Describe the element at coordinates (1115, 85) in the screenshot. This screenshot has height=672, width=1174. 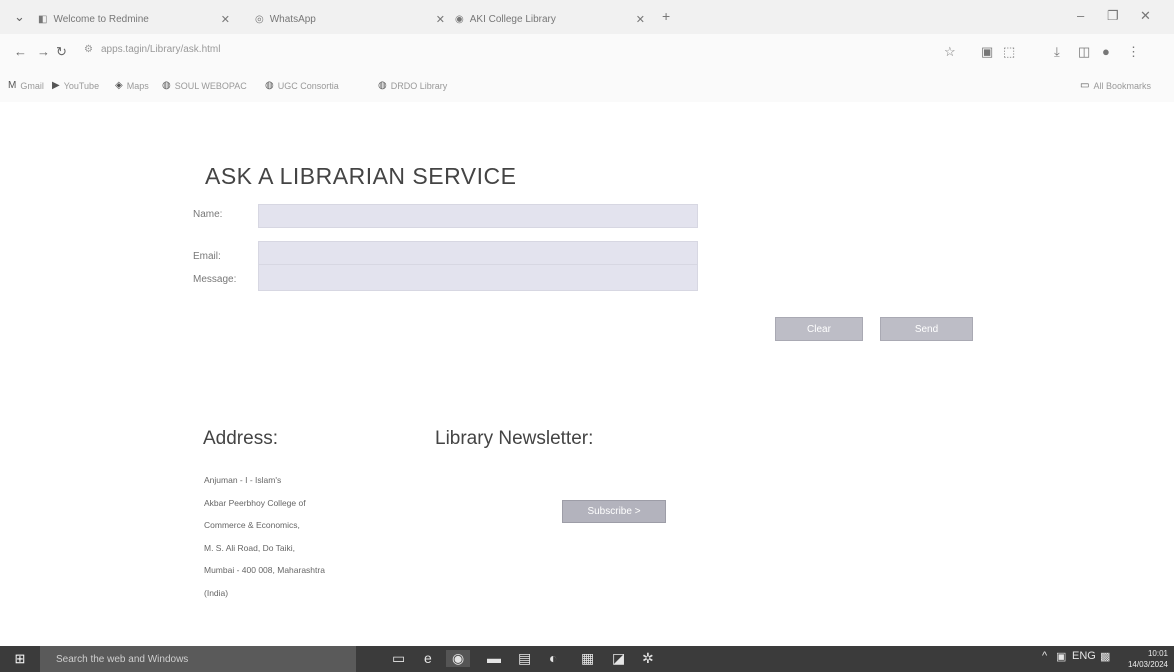
I see `all-bookmarks: ▭ All Bookmarks` at that location.